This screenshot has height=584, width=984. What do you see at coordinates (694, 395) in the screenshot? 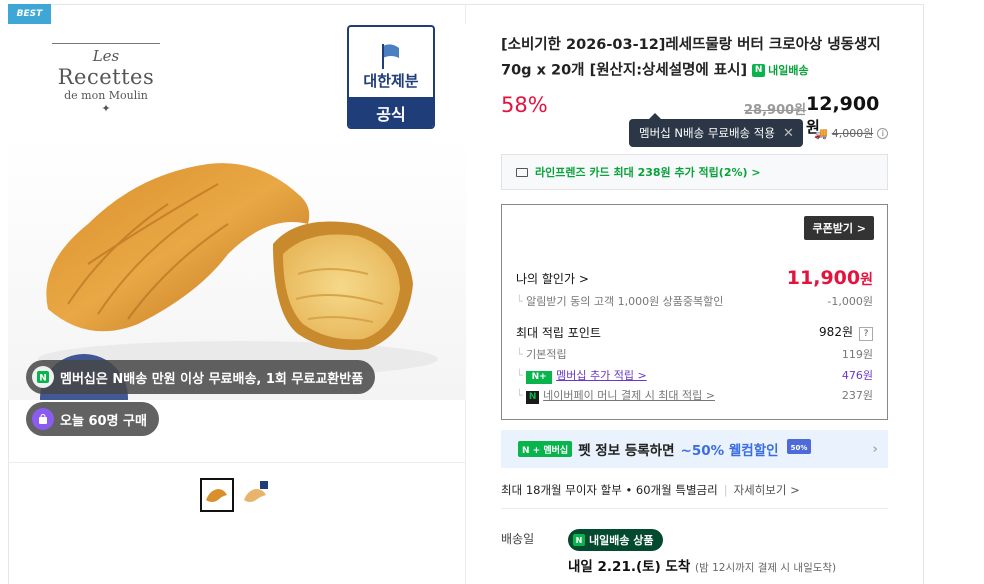
I see `npay-points-row: N네이버페이 머니 결제 시 최대 적립 > 237원` at bounding box center [694, 395].